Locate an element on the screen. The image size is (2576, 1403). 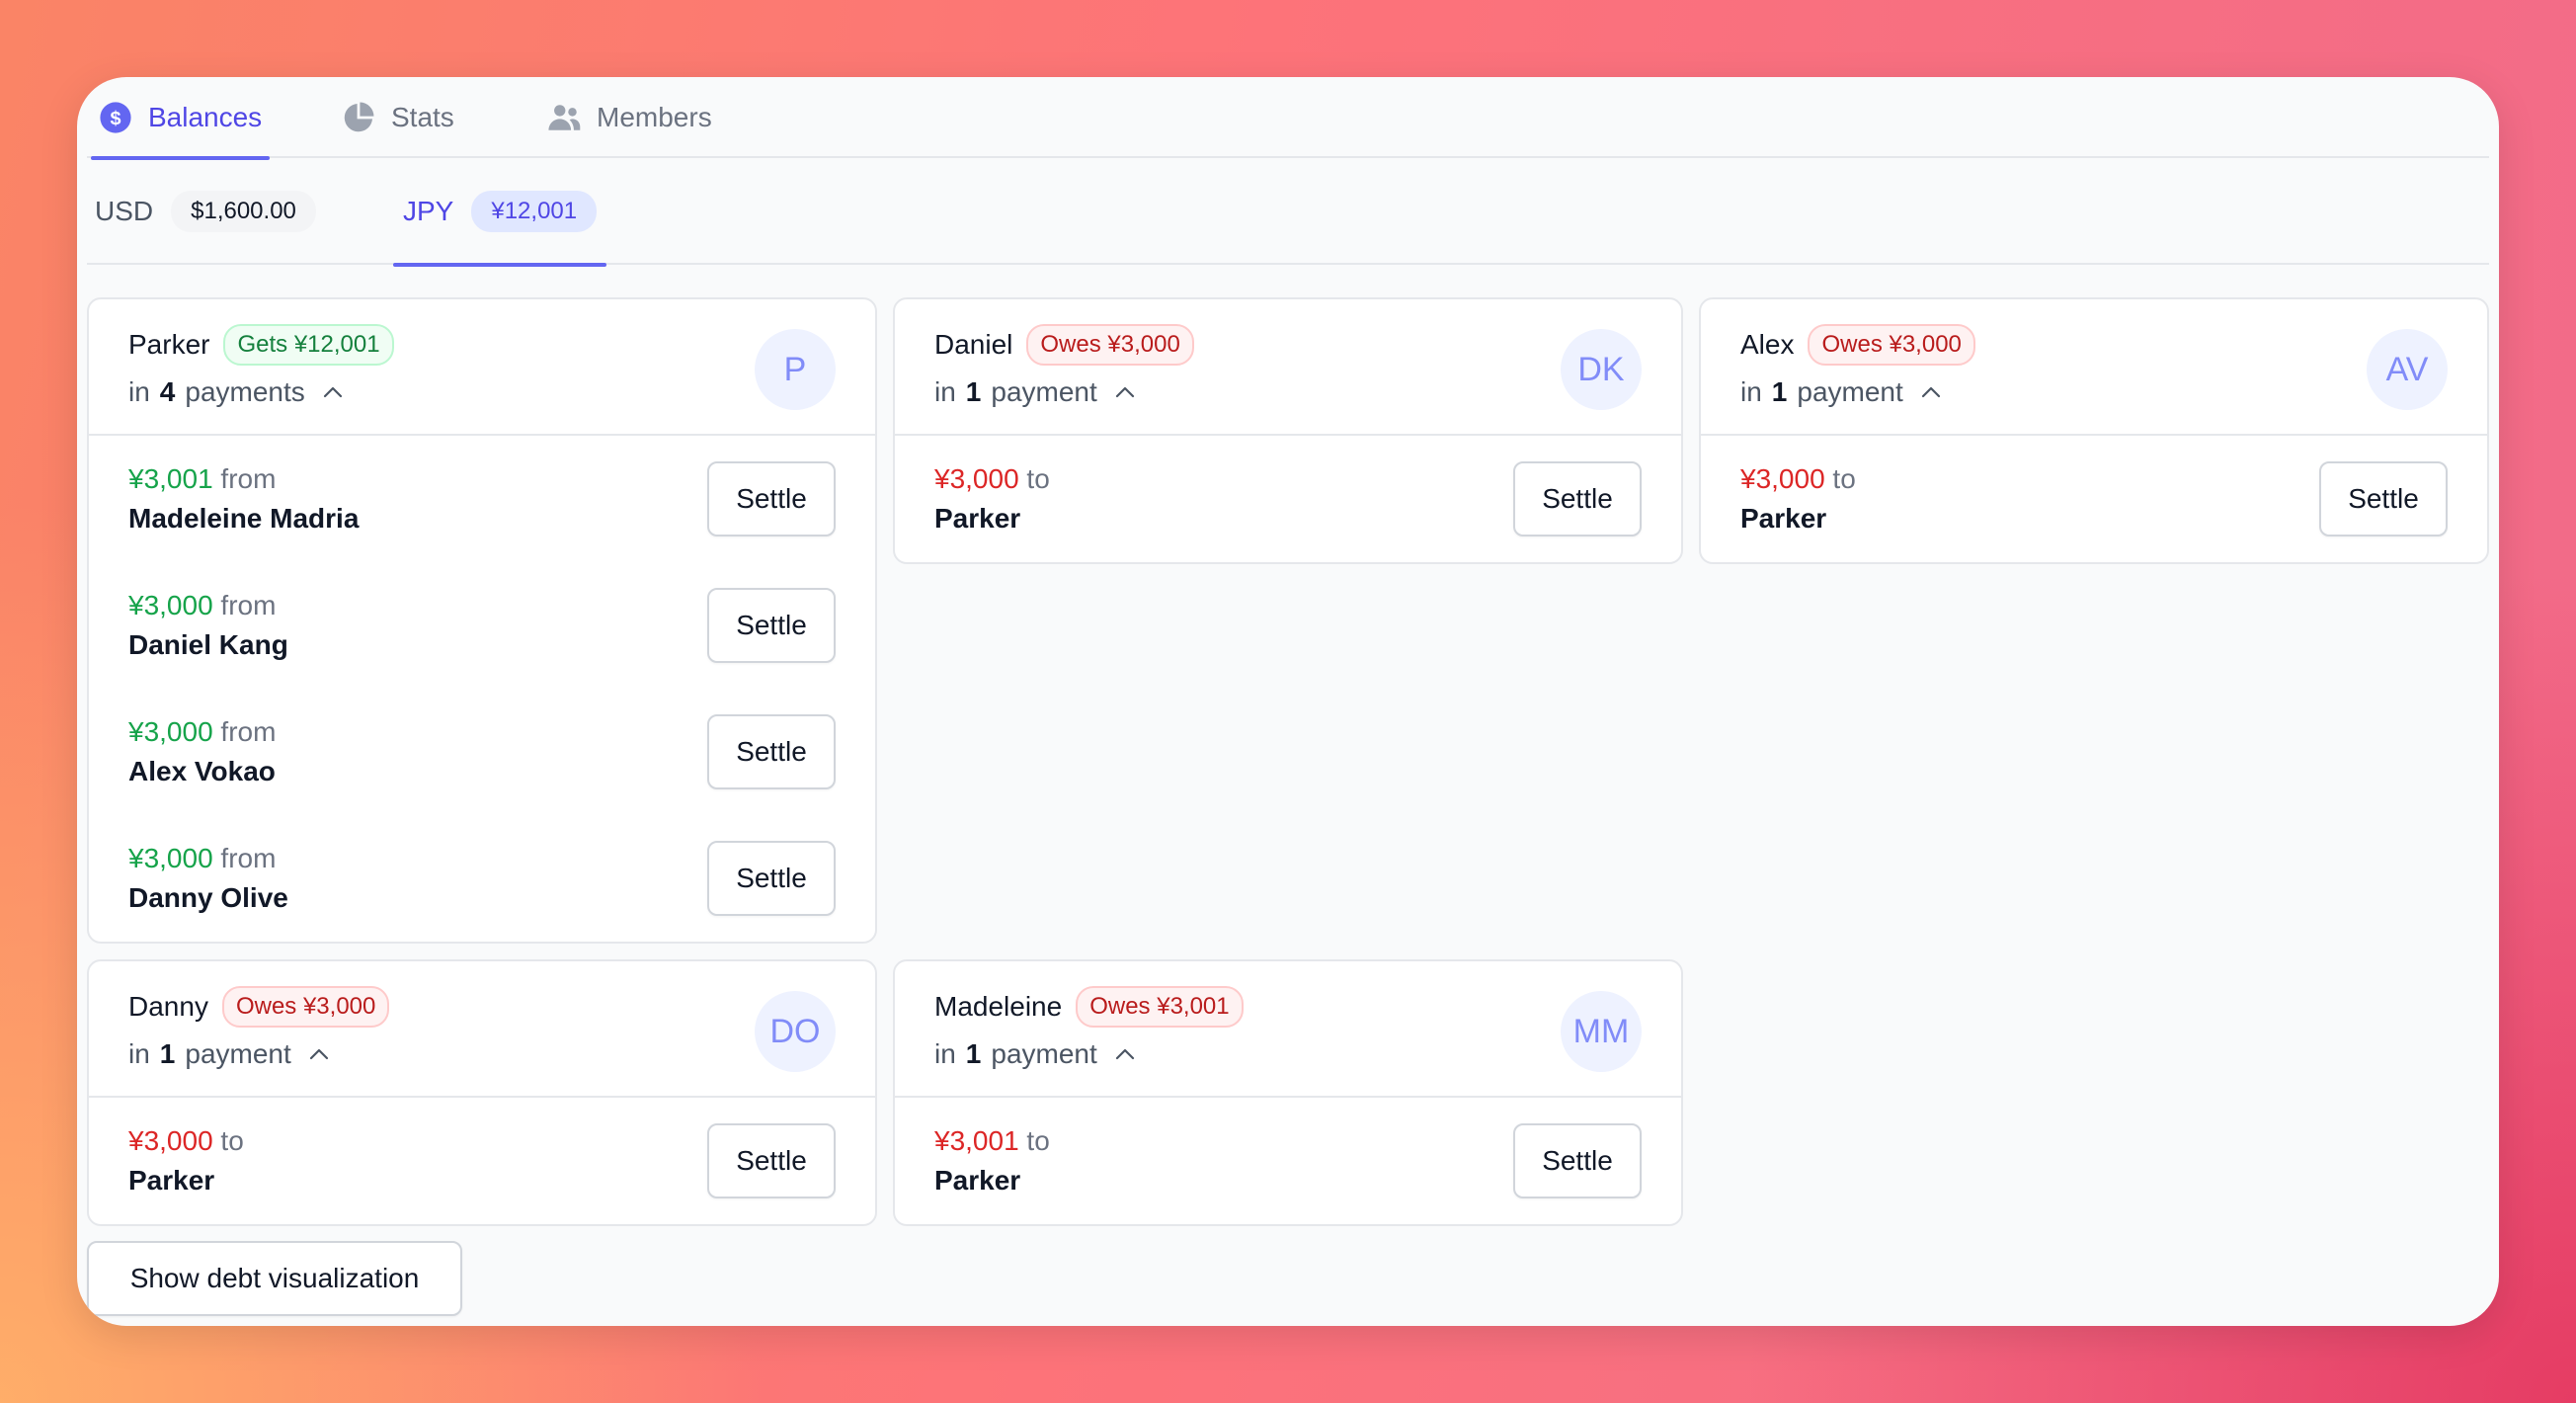
currency-total: $1,600.00 is located at coordinates (243, 211).